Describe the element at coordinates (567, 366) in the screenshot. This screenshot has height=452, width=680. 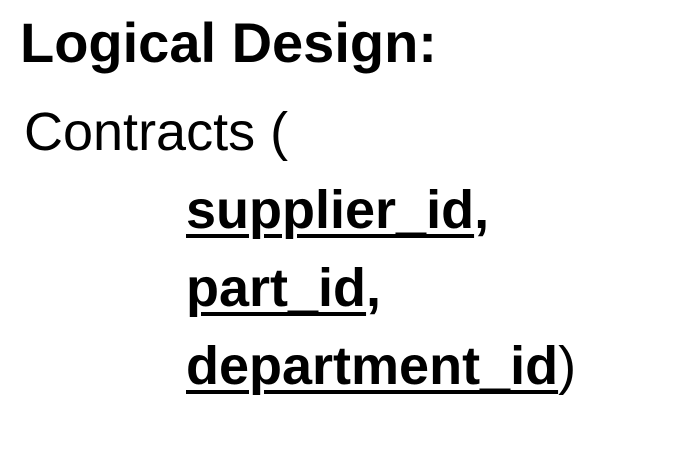
I see `close-paren: )` at that location.